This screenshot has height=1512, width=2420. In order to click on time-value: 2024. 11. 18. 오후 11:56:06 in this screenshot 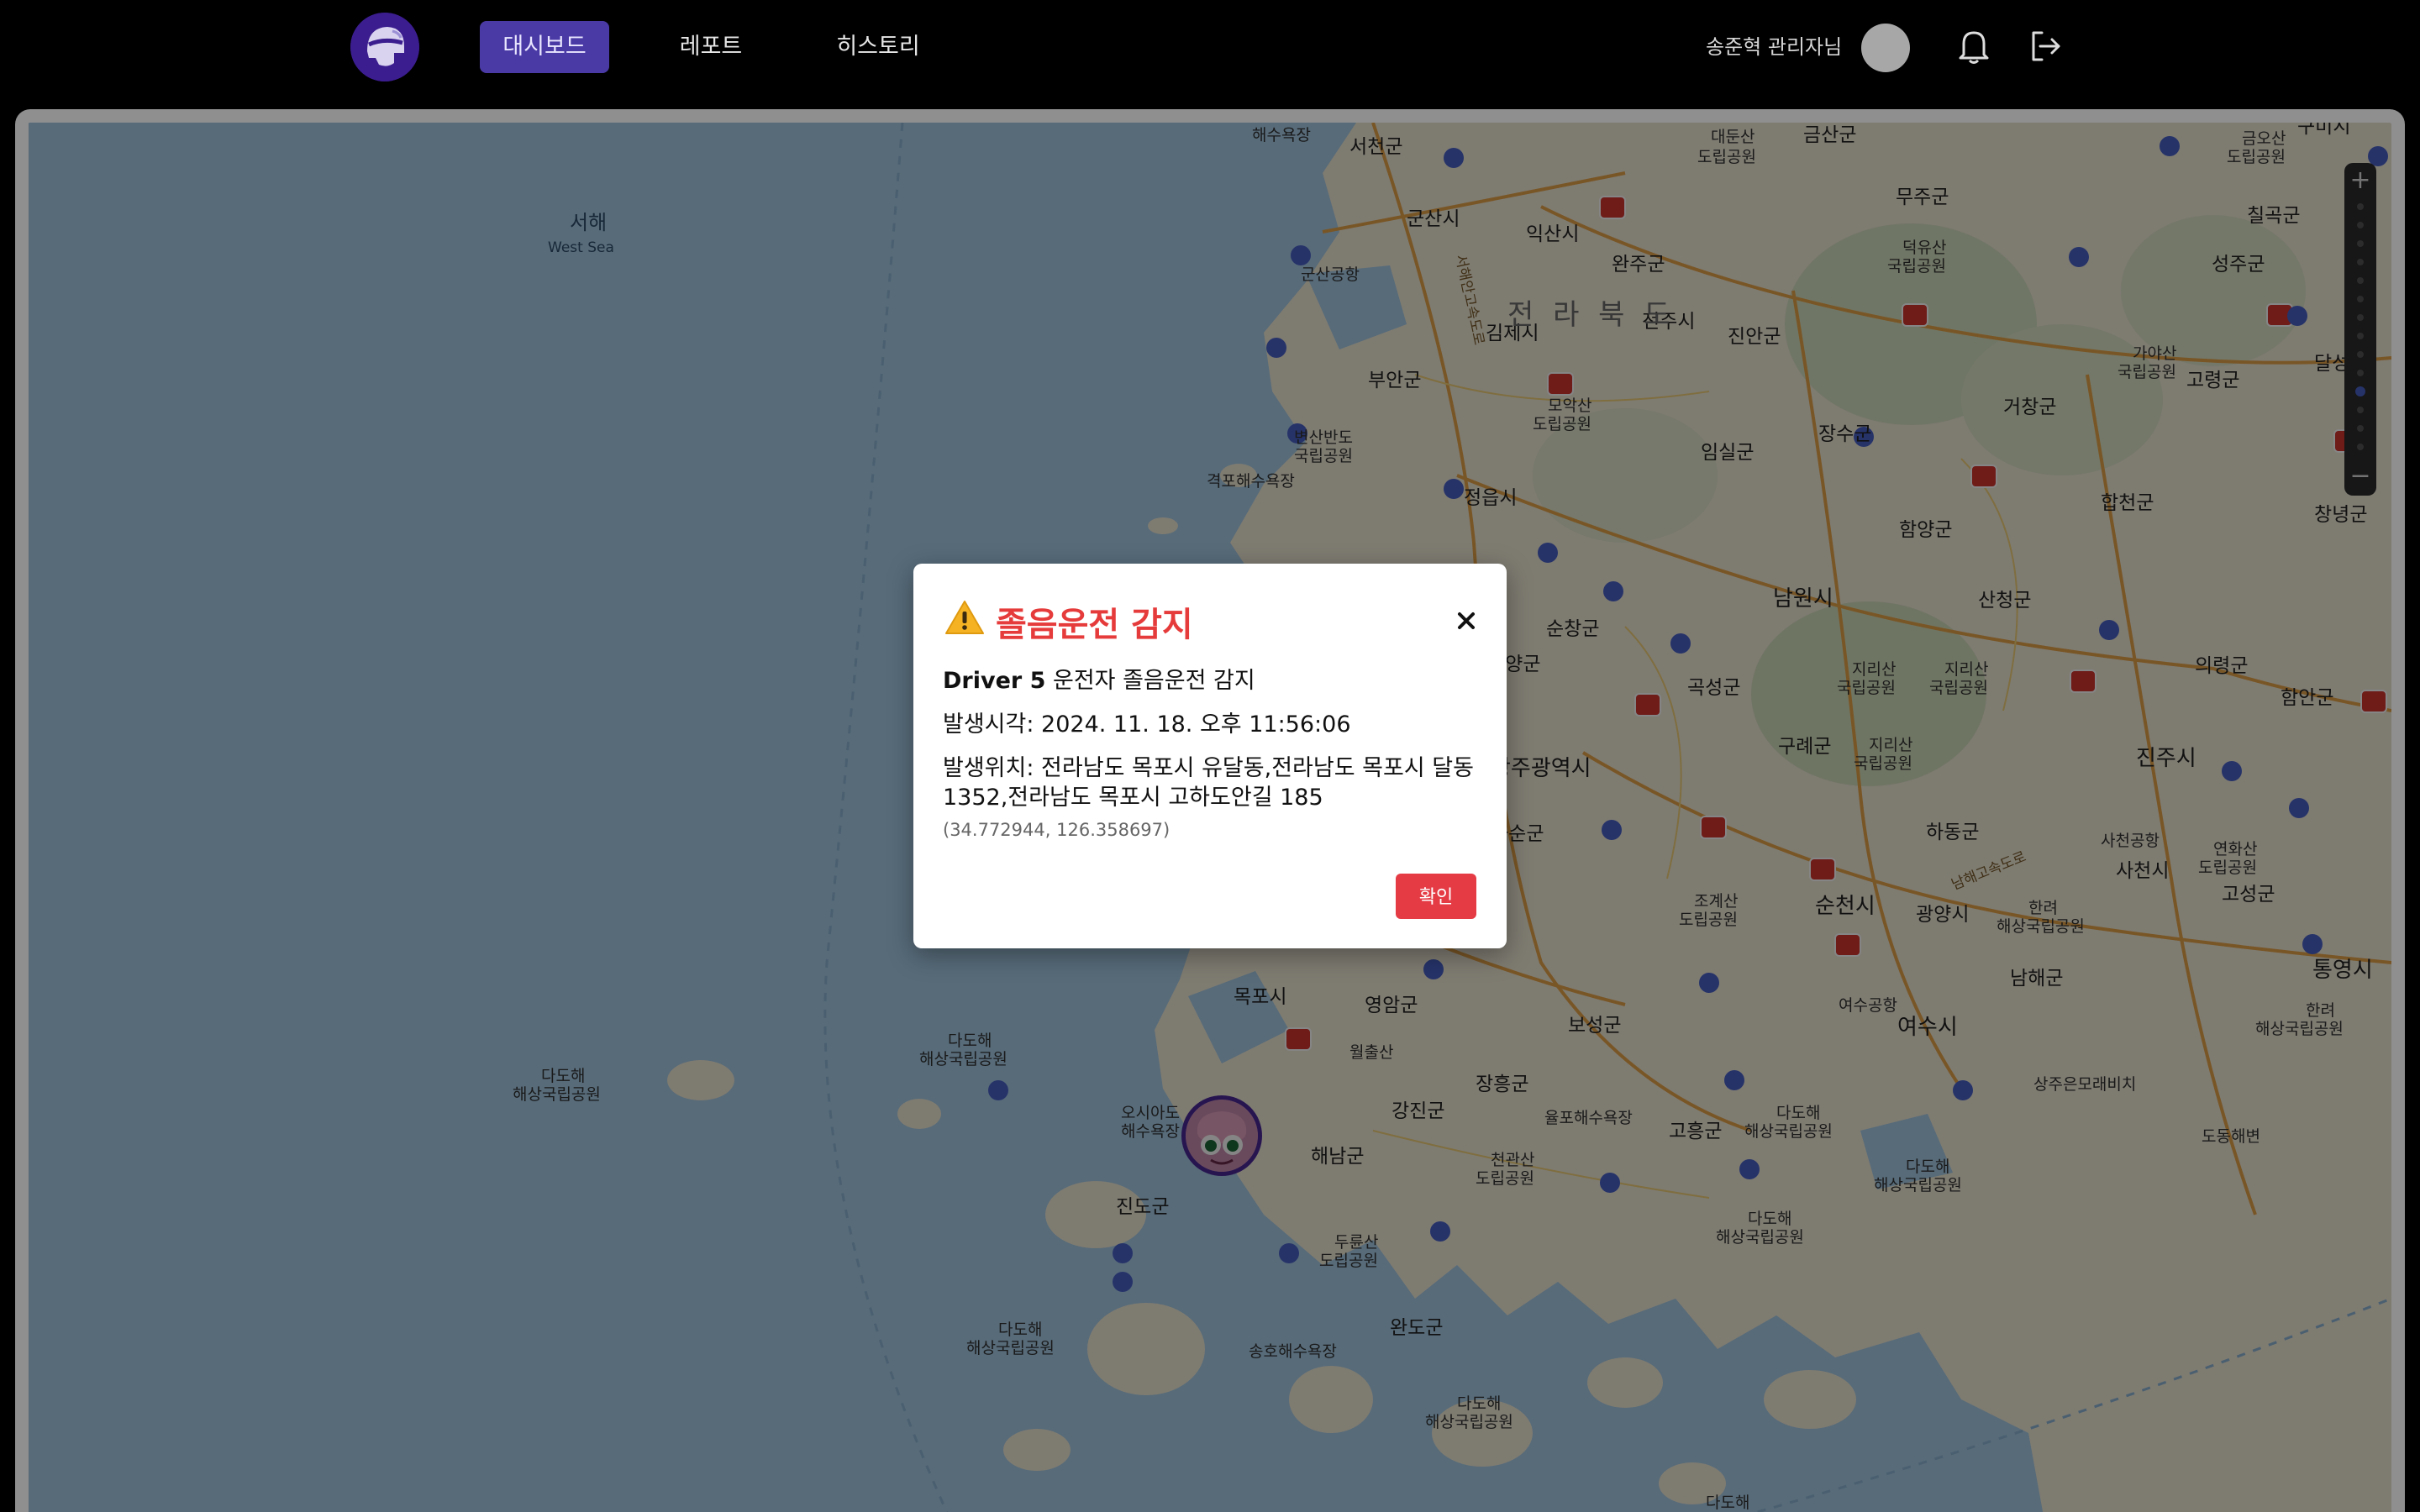, I will do `click(1196, 724)`.